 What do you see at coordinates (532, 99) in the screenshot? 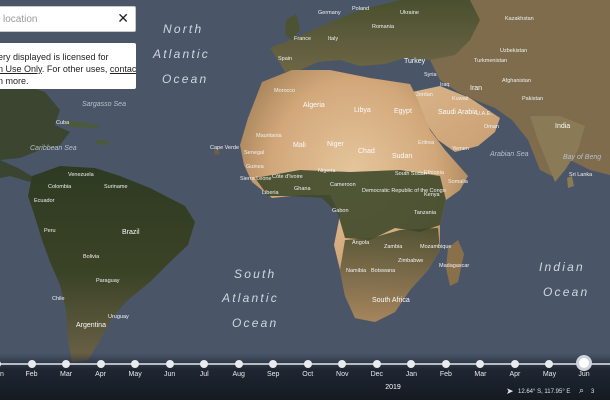
I see `country-label: Pakistan` at bounding box center [532, 99].